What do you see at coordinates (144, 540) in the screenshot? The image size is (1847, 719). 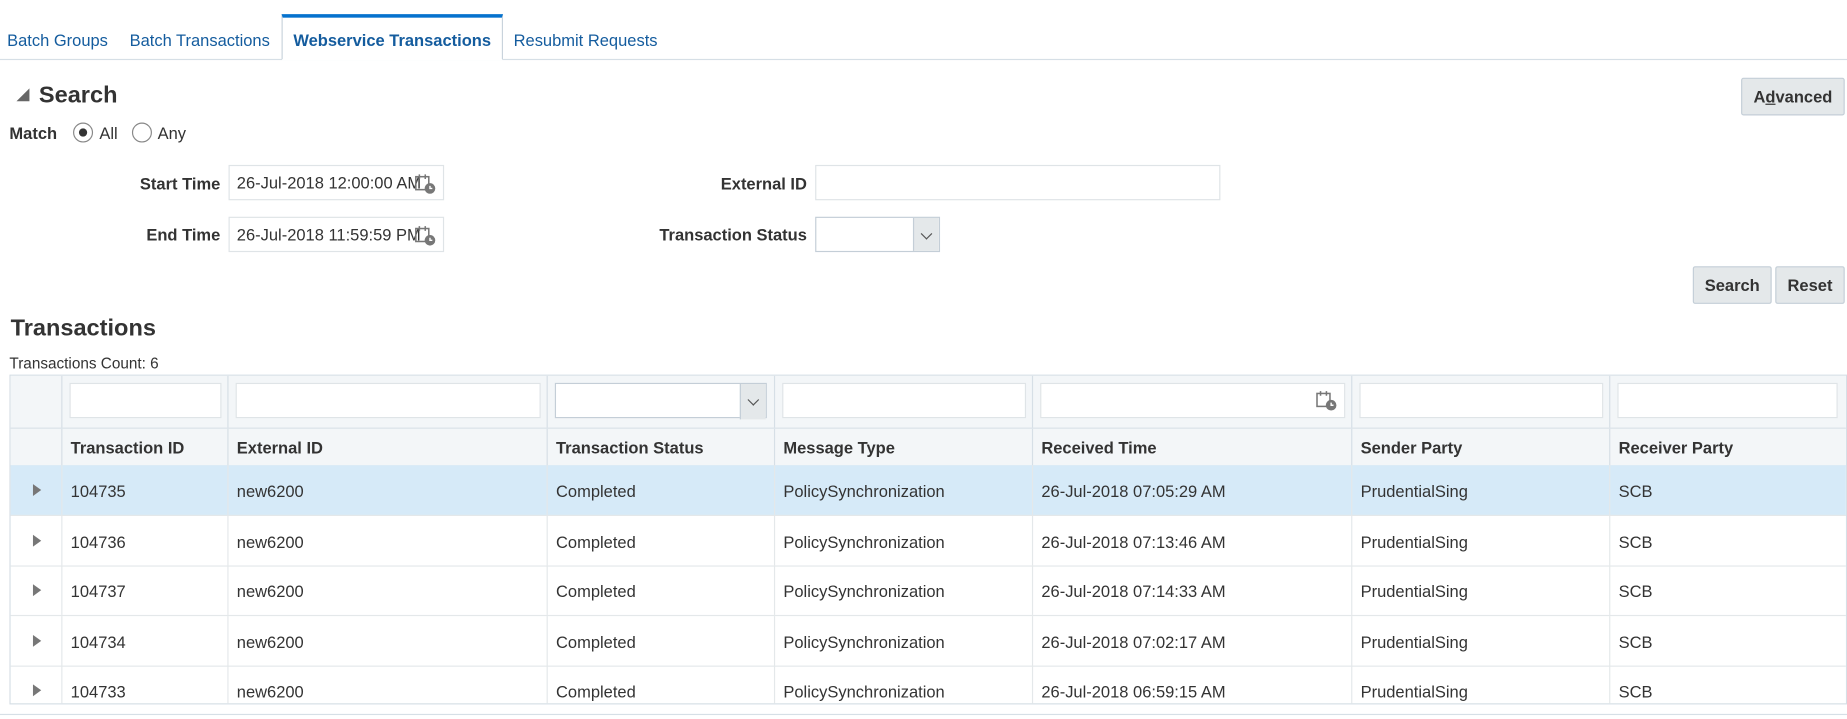 I see `transaction-id-cell: 104736` at bounding box center [144, 540].